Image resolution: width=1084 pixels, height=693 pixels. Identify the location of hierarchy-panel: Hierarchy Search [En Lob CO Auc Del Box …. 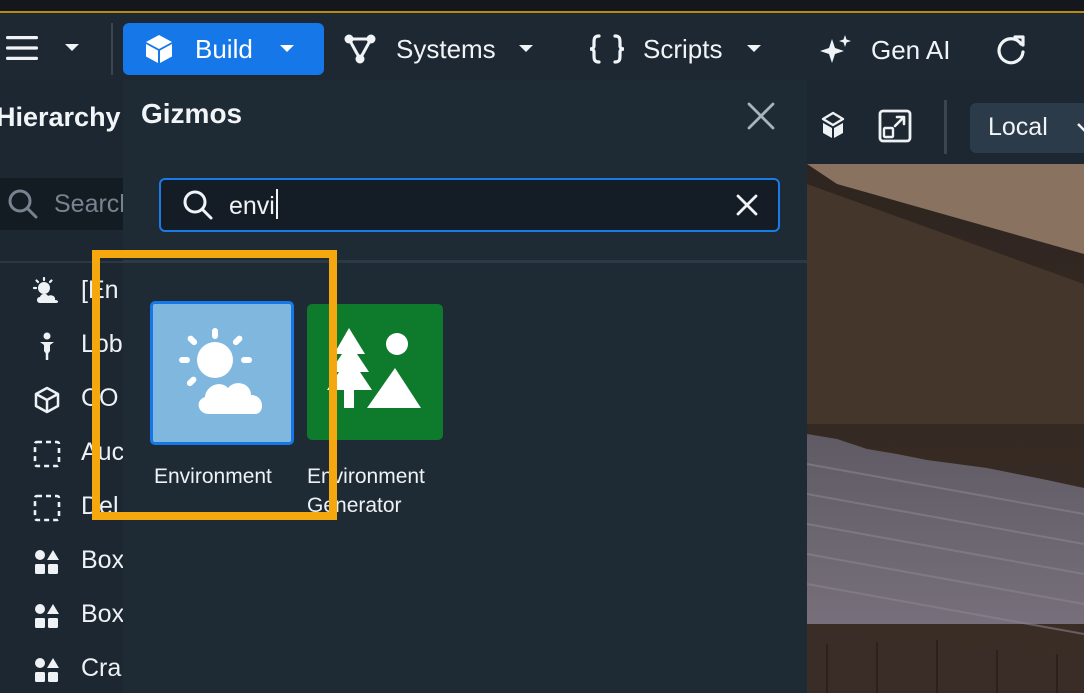
(66, 386).